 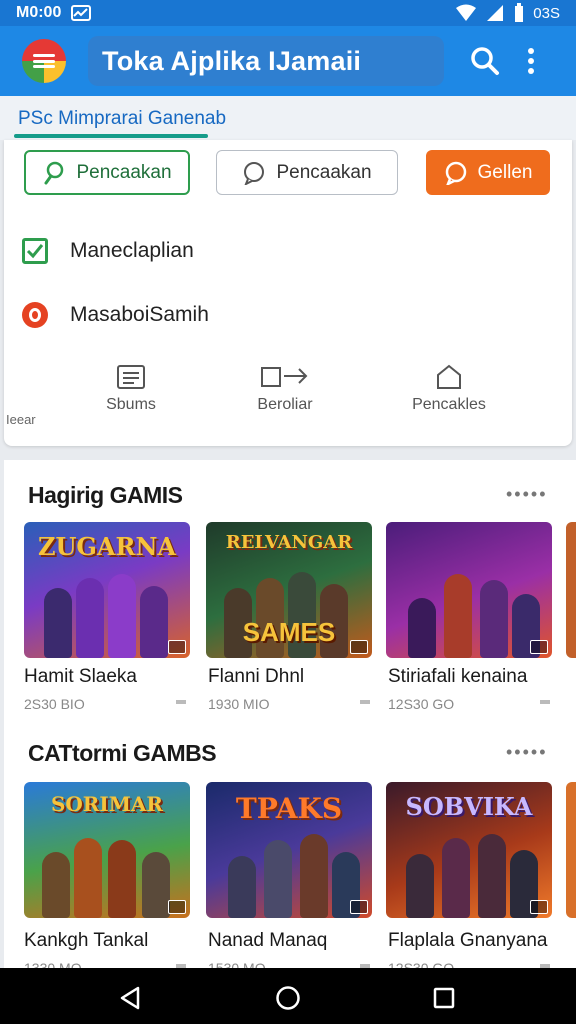 What do you see at coordinates (54, 704) in the screenshot?
I see `game-size: 2S30 BIO` at bounding box center [54, 704].